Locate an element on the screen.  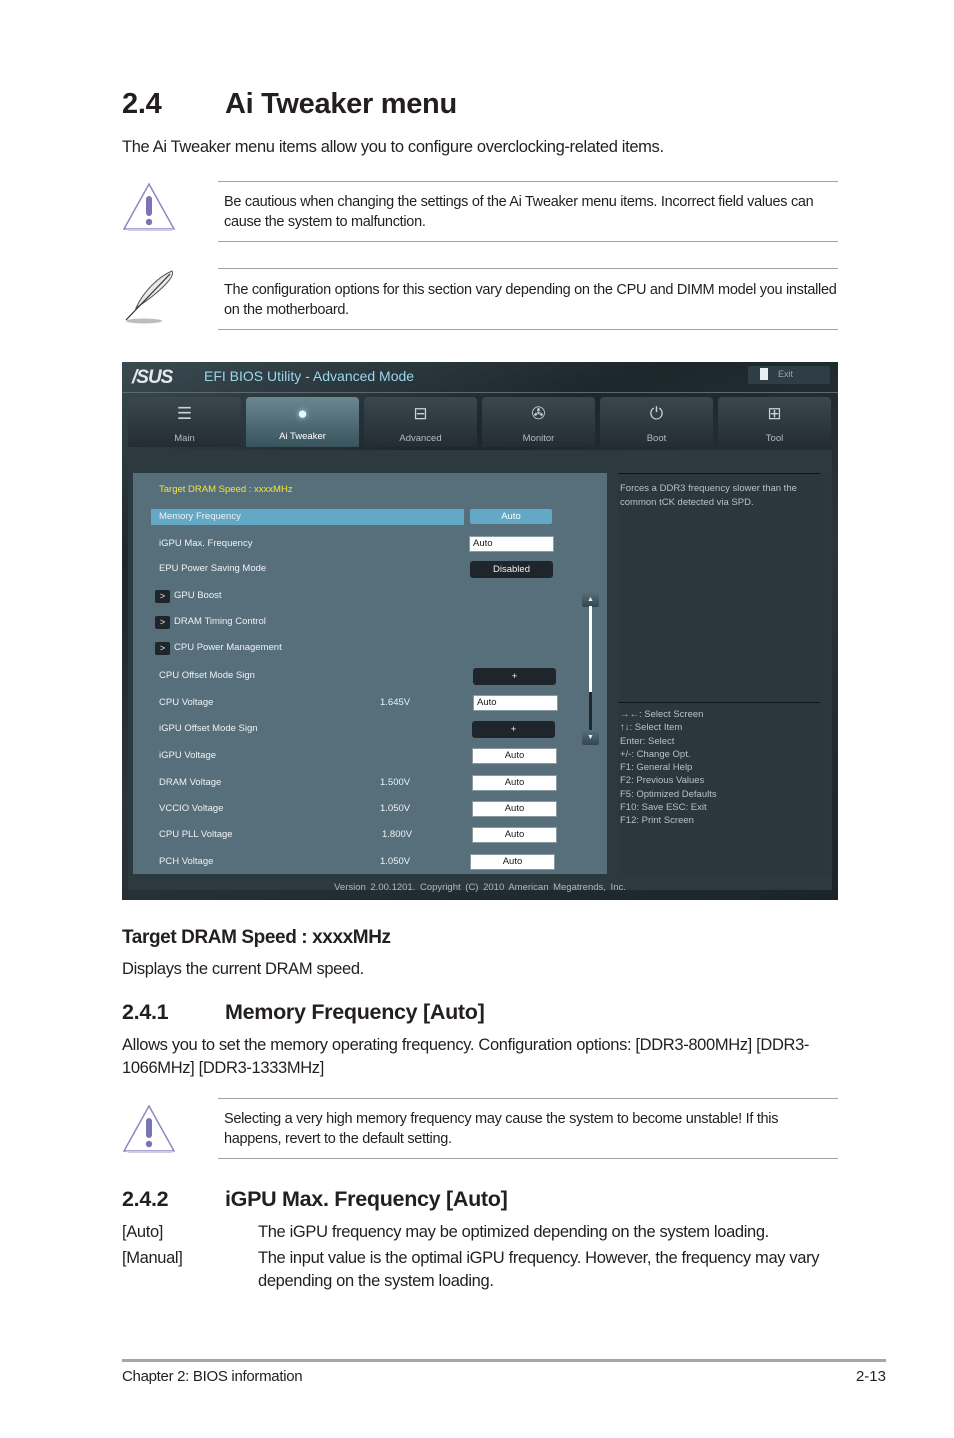
target-dram-heading: Target DRAM Speed : xxxxMHz is located at coordinates (256, 937).